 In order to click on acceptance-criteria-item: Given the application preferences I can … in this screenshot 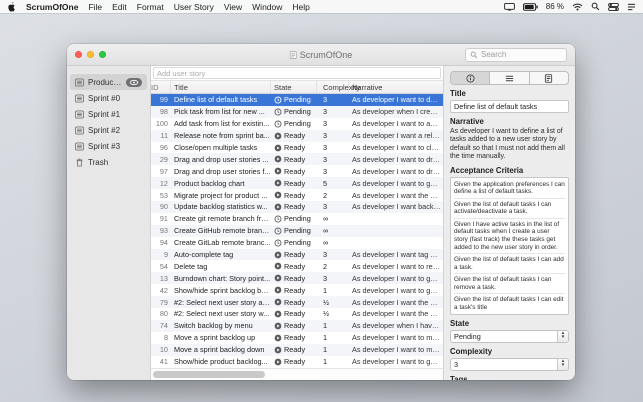, I will do `click(509, 189)`.